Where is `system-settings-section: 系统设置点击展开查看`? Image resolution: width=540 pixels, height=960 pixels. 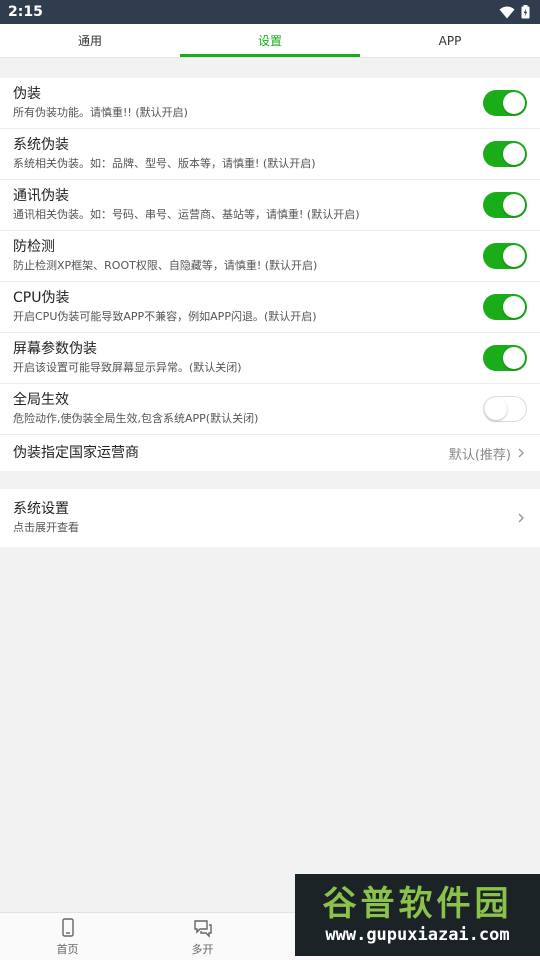
system-settings-section: 系统设置点击展开查看 is located at coordinates (270, 518).